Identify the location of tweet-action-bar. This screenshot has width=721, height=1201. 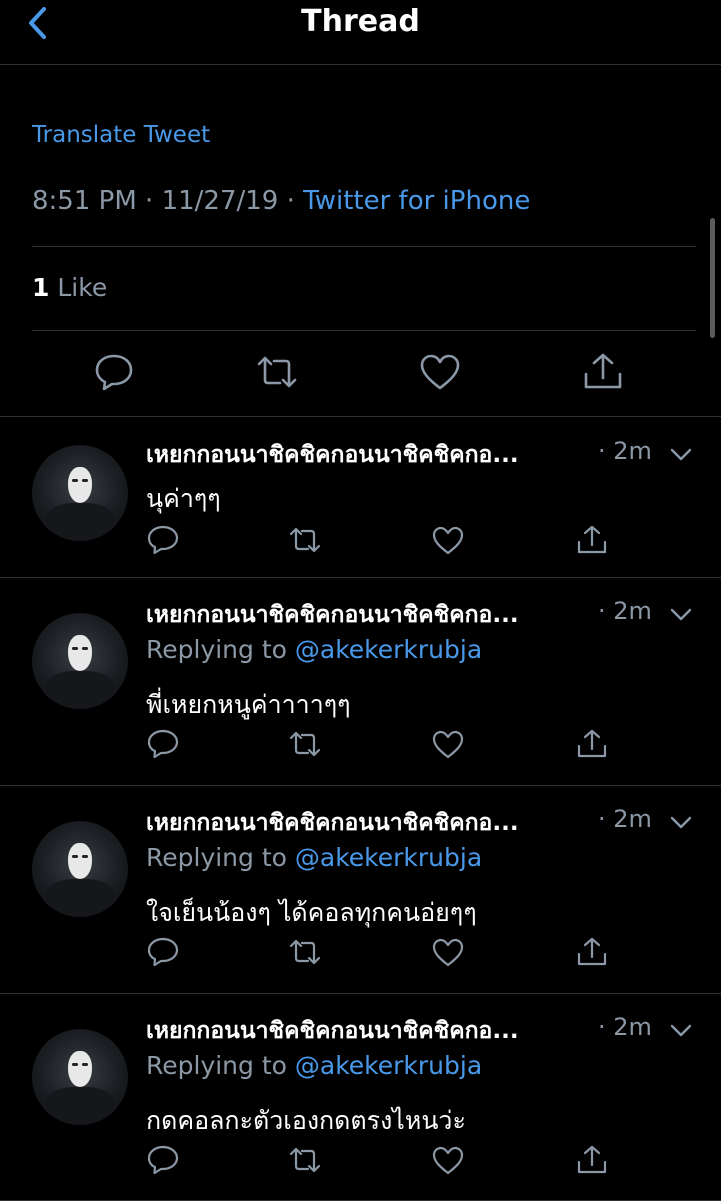
(360, 375).